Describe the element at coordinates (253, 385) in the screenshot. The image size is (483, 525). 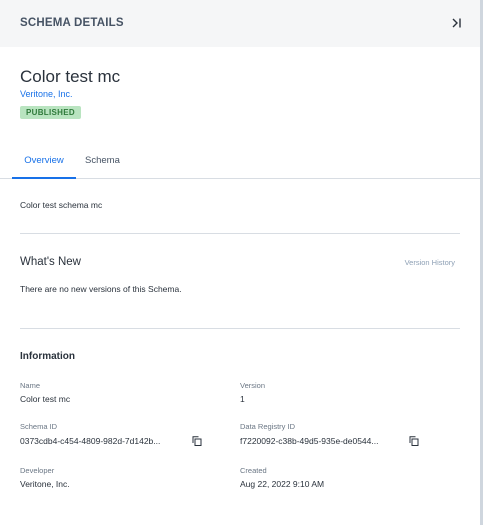
I see `version-label: Version` at that location.